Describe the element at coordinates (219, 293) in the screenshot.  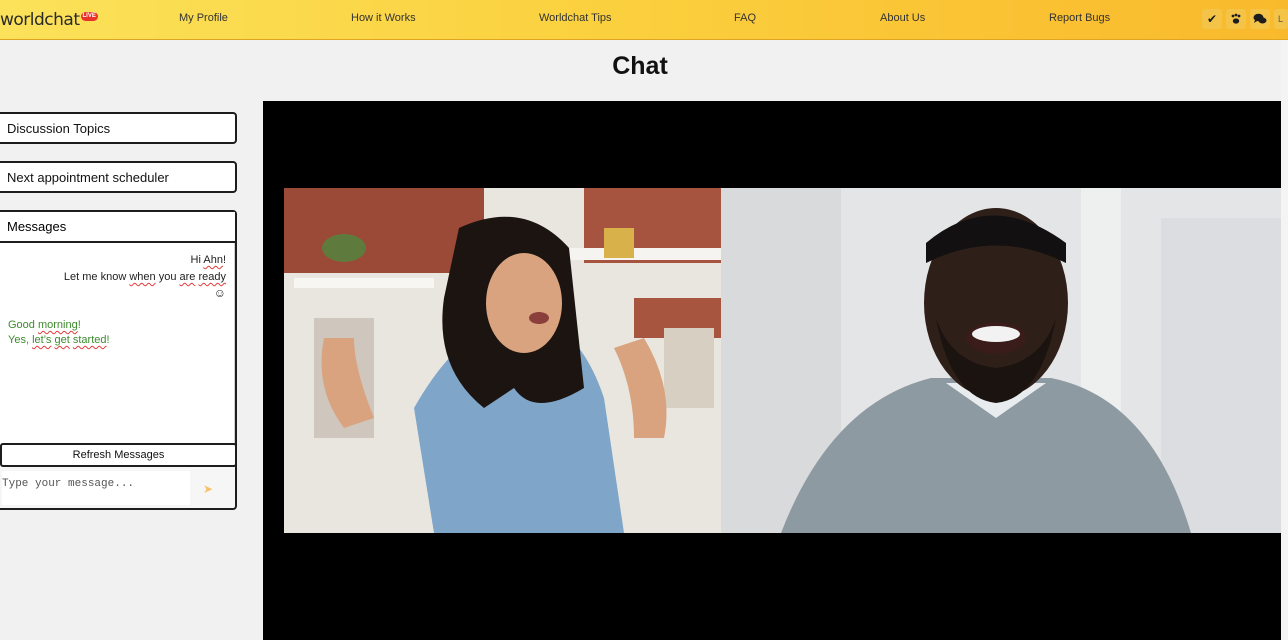
I see `smiley-emoji-icon: ☺` at that location.